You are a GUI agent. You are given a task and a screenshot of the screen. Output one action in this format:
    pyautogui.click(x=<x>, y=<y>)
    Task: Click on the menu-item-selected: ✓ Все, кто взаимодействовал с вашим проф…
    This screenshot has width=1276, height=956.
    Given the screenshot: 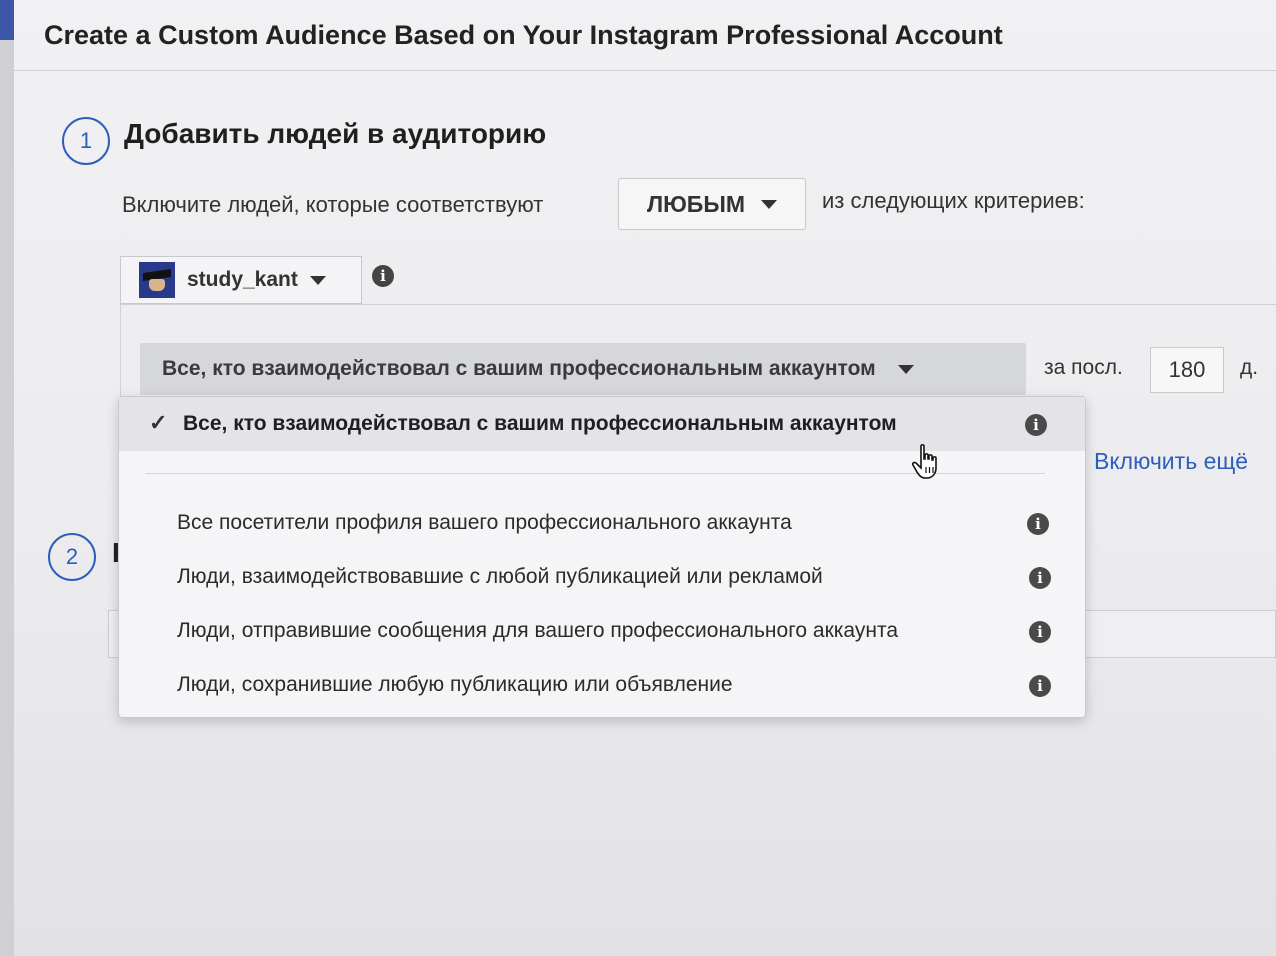 What is the action you would take?
    pyautogui.click(x=602, y=424)
    